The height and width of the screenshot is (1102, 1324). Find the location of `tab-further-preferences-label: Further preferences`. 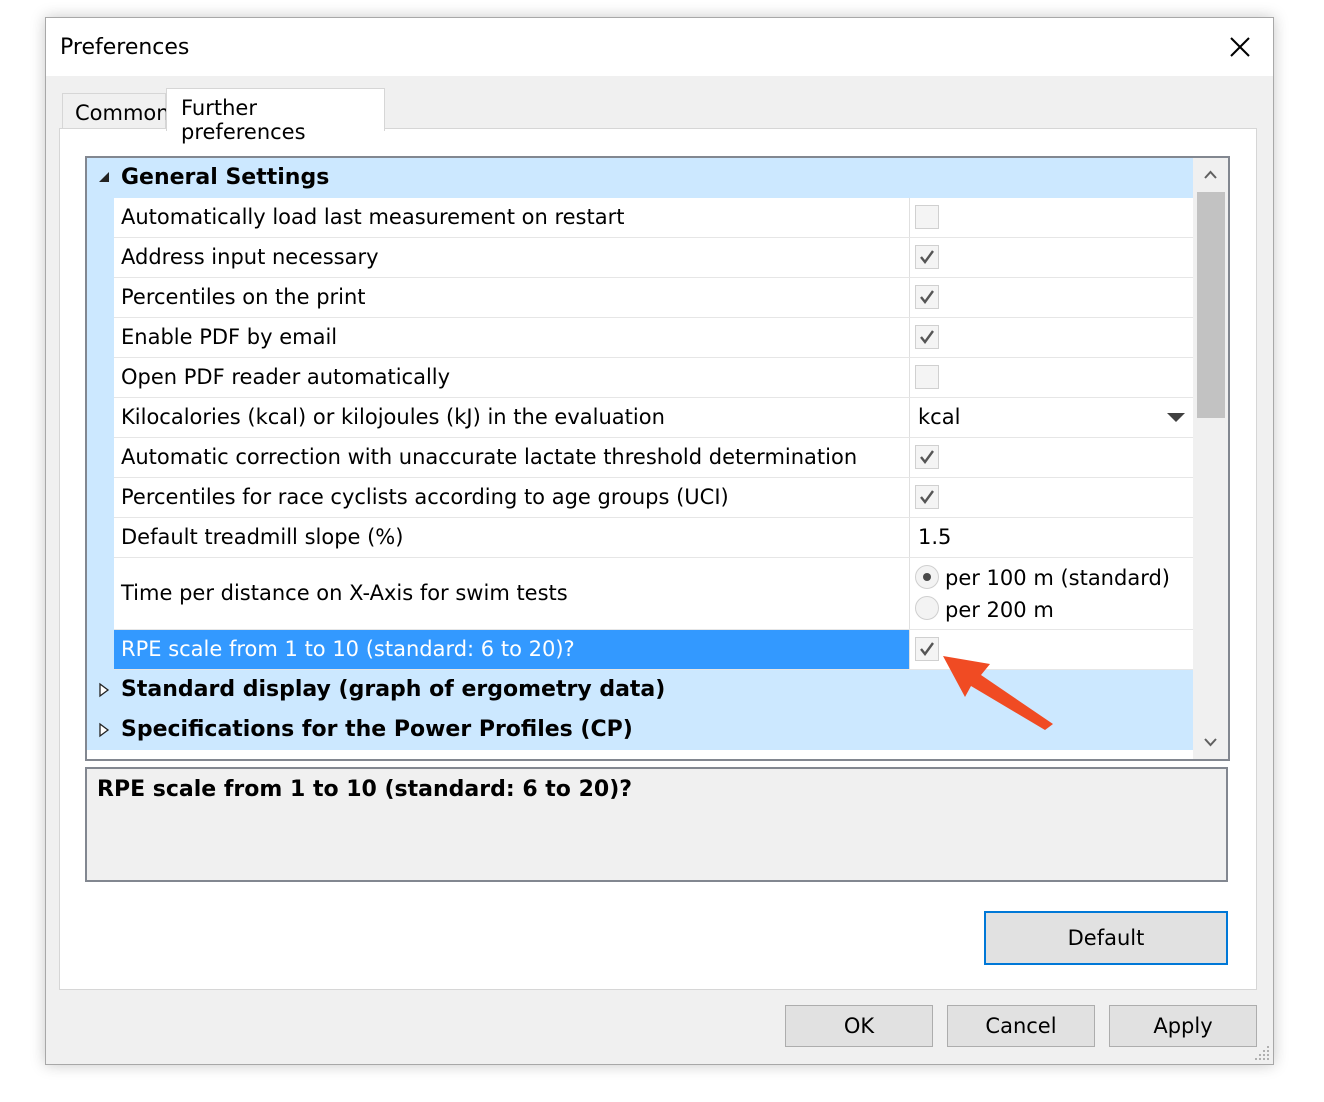

tab-further-preferences-label: Further preferences is located at coordinates (243, 120).